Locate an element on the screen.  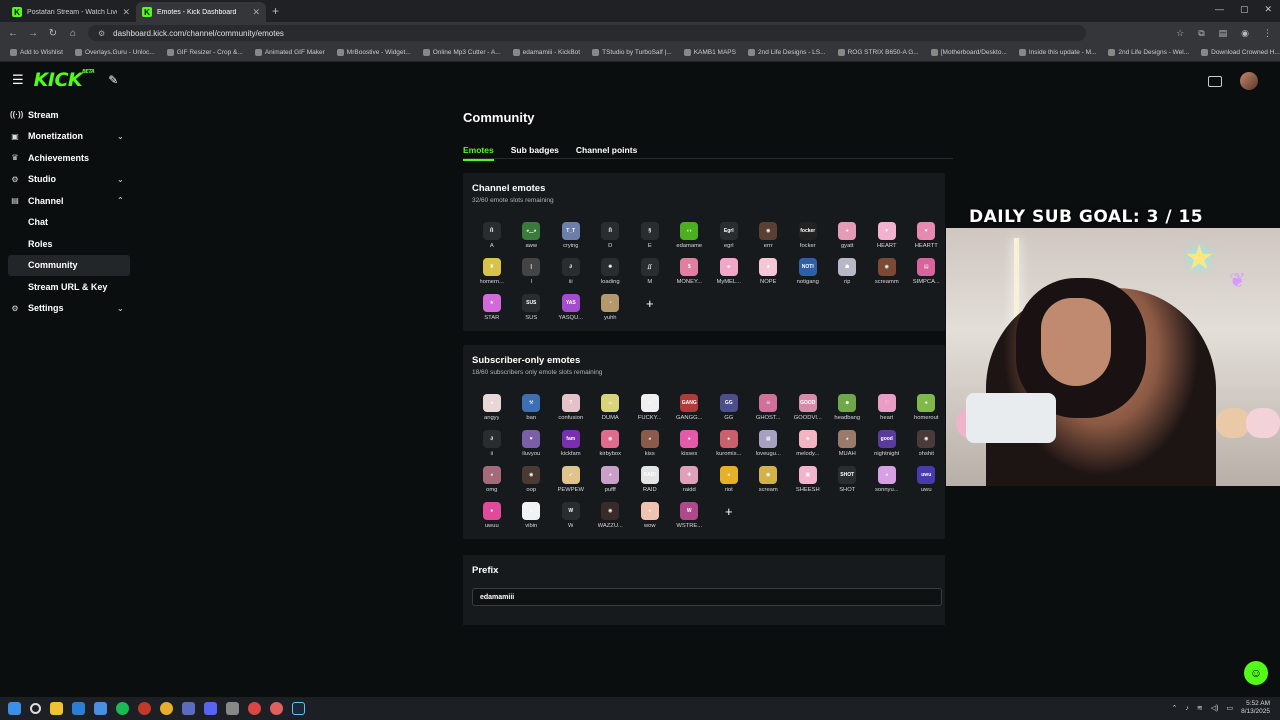
mod-view-icon is located at coordinates (1215, 81).